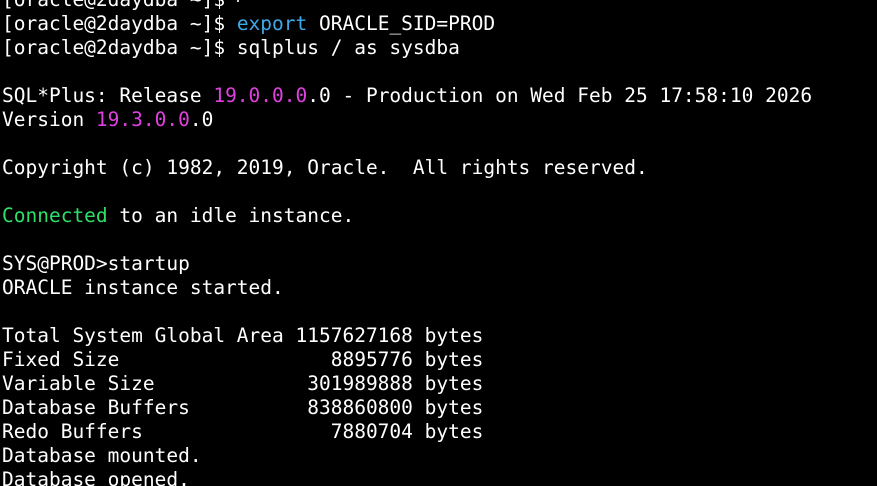 Image resolution: width=877 pixels, height=486 pixels. I want to click on version-line: Version 19.3.0.0.0, so click(407, 120).